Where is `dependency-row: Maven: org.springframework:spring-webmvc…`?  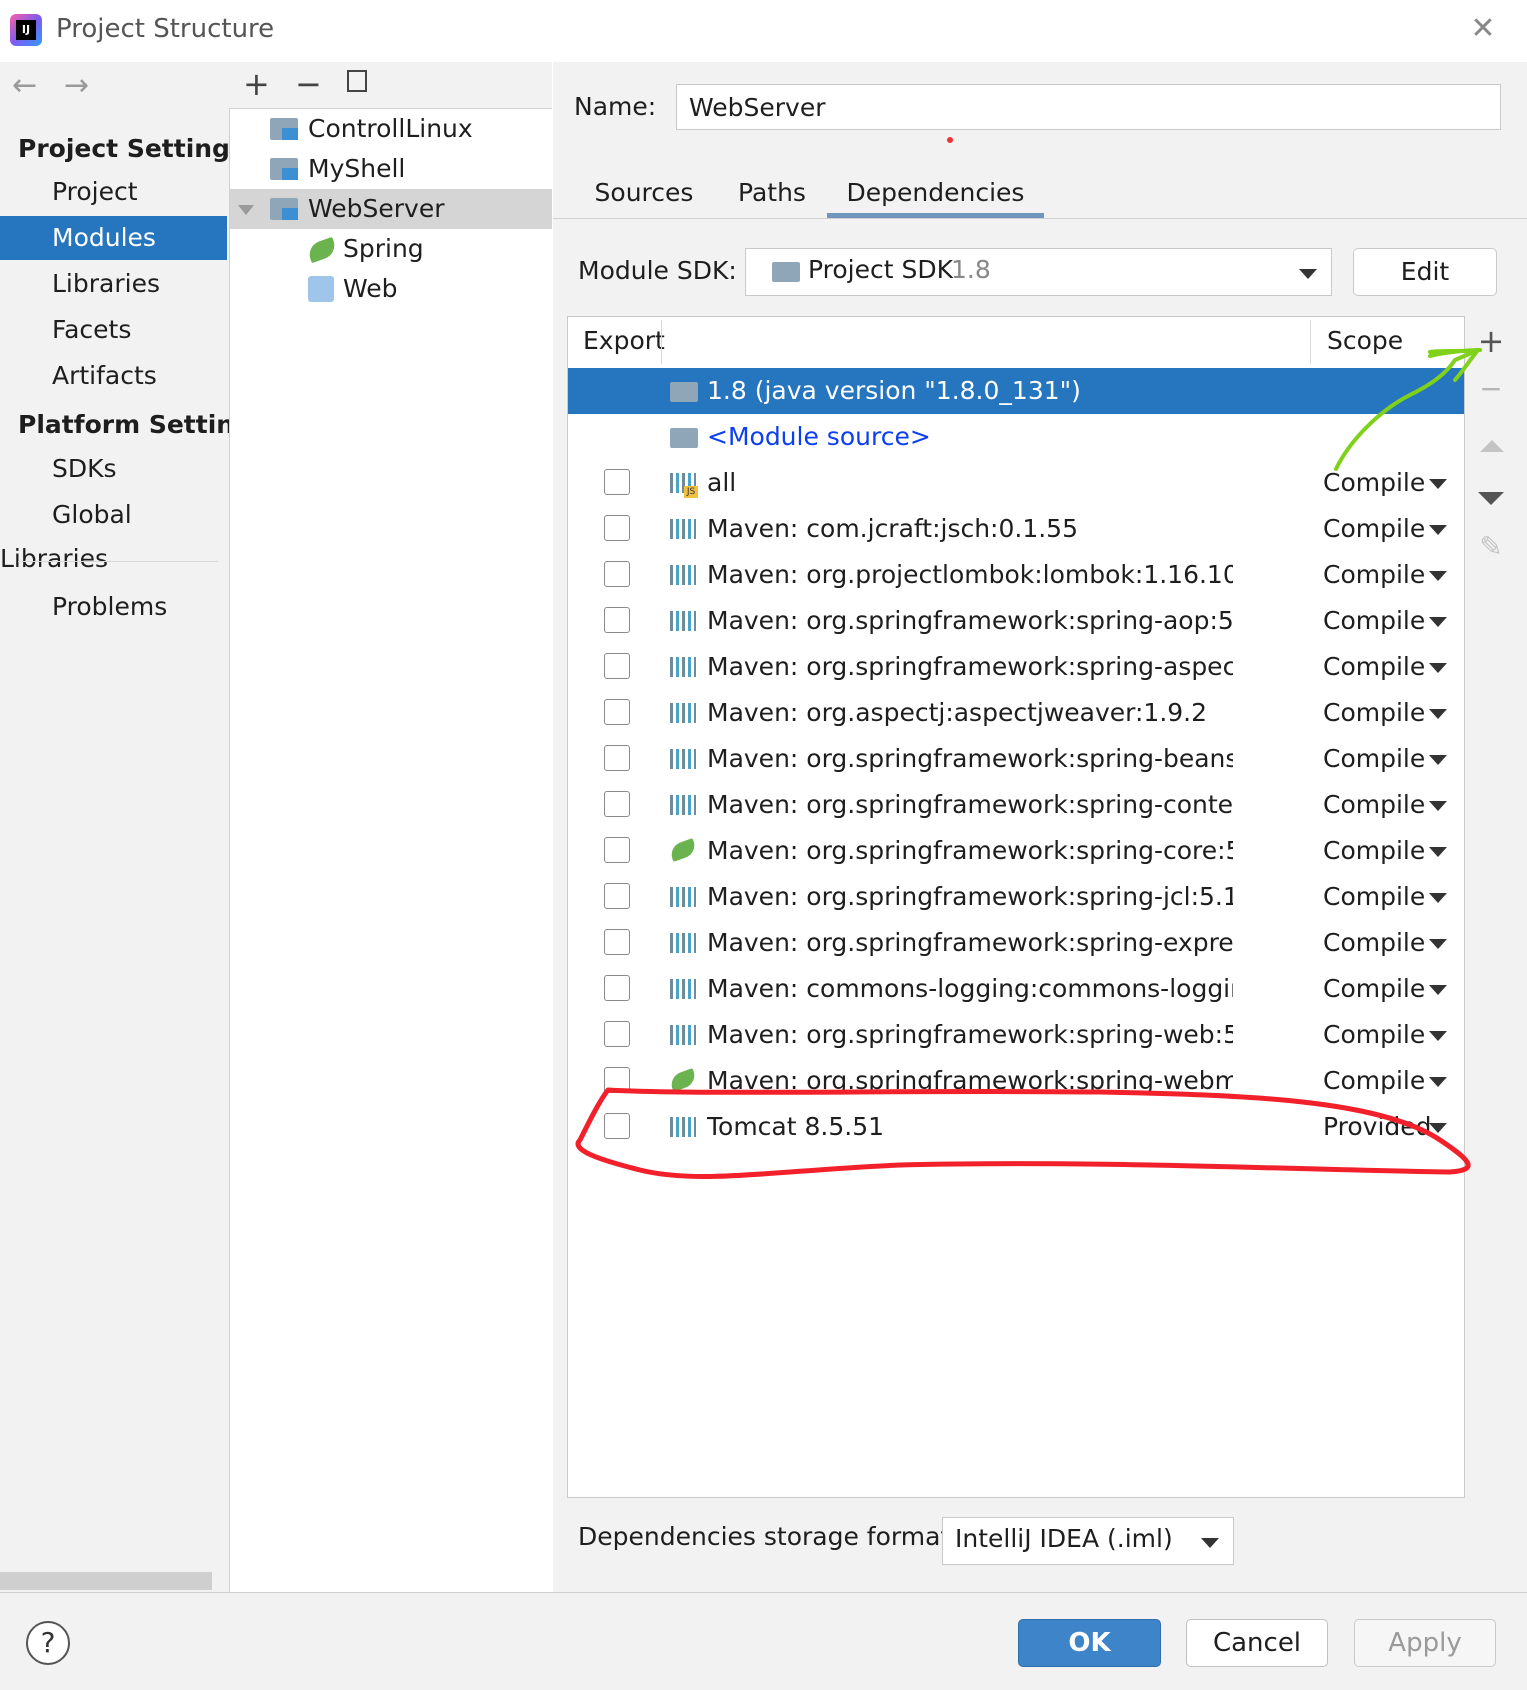
dependency-row: Maven: org.springframework:spring-webmvc… is located at coordinates (1016, 1081).